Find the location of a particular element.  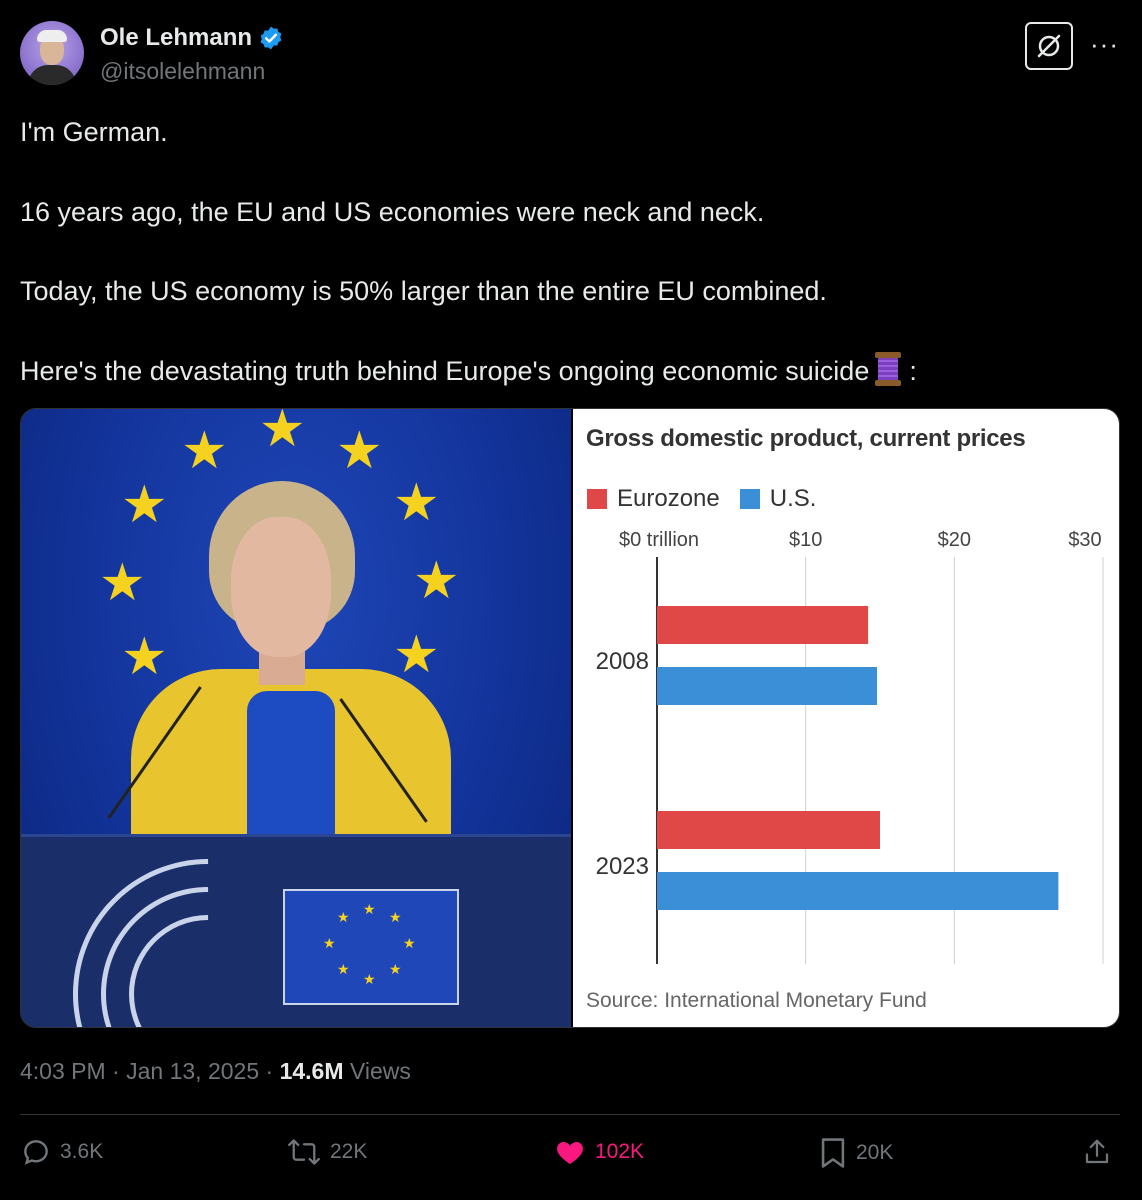

tweet-meta: 4:03 PM · Jan 13, 2025 · 14.6M Views is located at coordinates (215, 1071).